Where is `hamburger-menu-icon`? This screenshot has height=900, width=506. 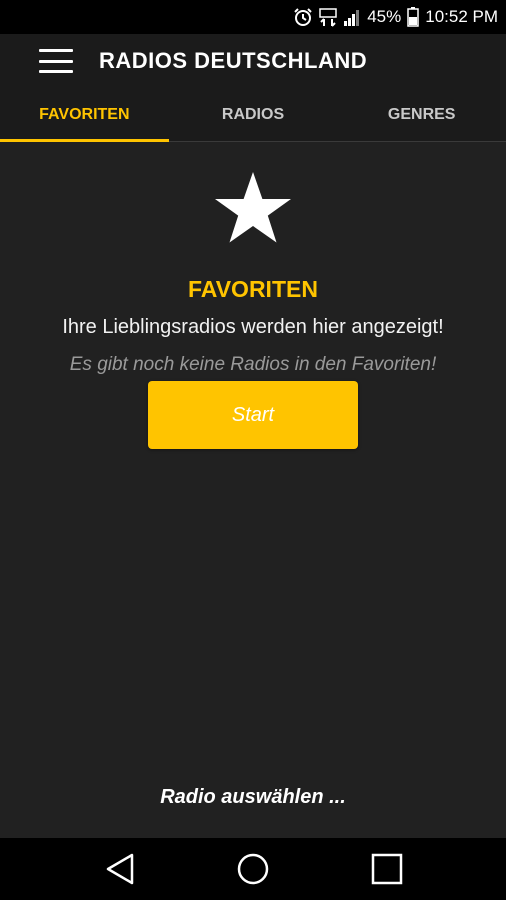
hamburger-menu-icon is located at coordinates (56, 61).